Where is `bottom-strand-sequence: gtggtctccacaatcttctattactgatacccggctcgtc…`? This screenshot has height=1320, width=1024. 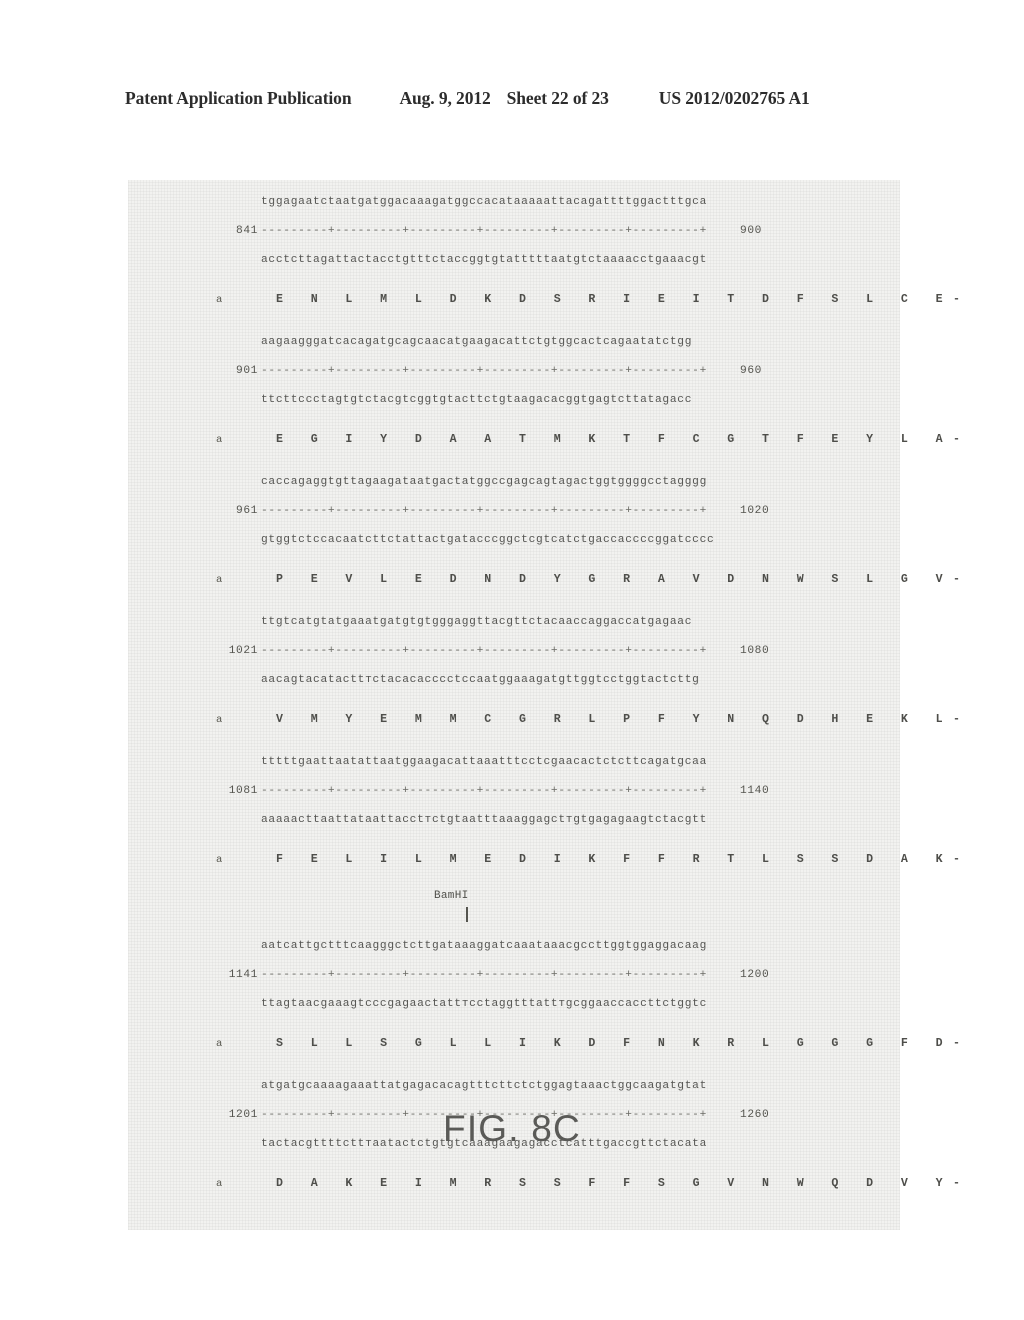 bottom-strand-sequence: gtggtctccacaatcttctattactgatacccggctcgtc… is located at coordinates (488, 540).